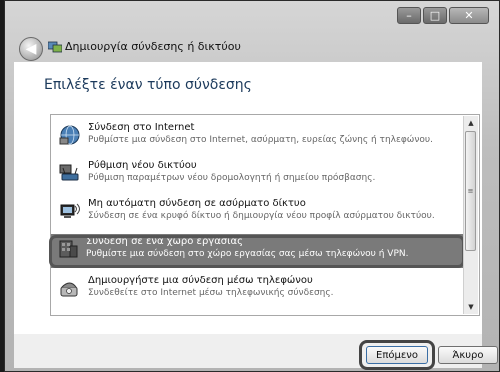 This screenshot has height=372, width=500. I want to click on option-title: Σύνδεση στο Internet, so click(141, 127).